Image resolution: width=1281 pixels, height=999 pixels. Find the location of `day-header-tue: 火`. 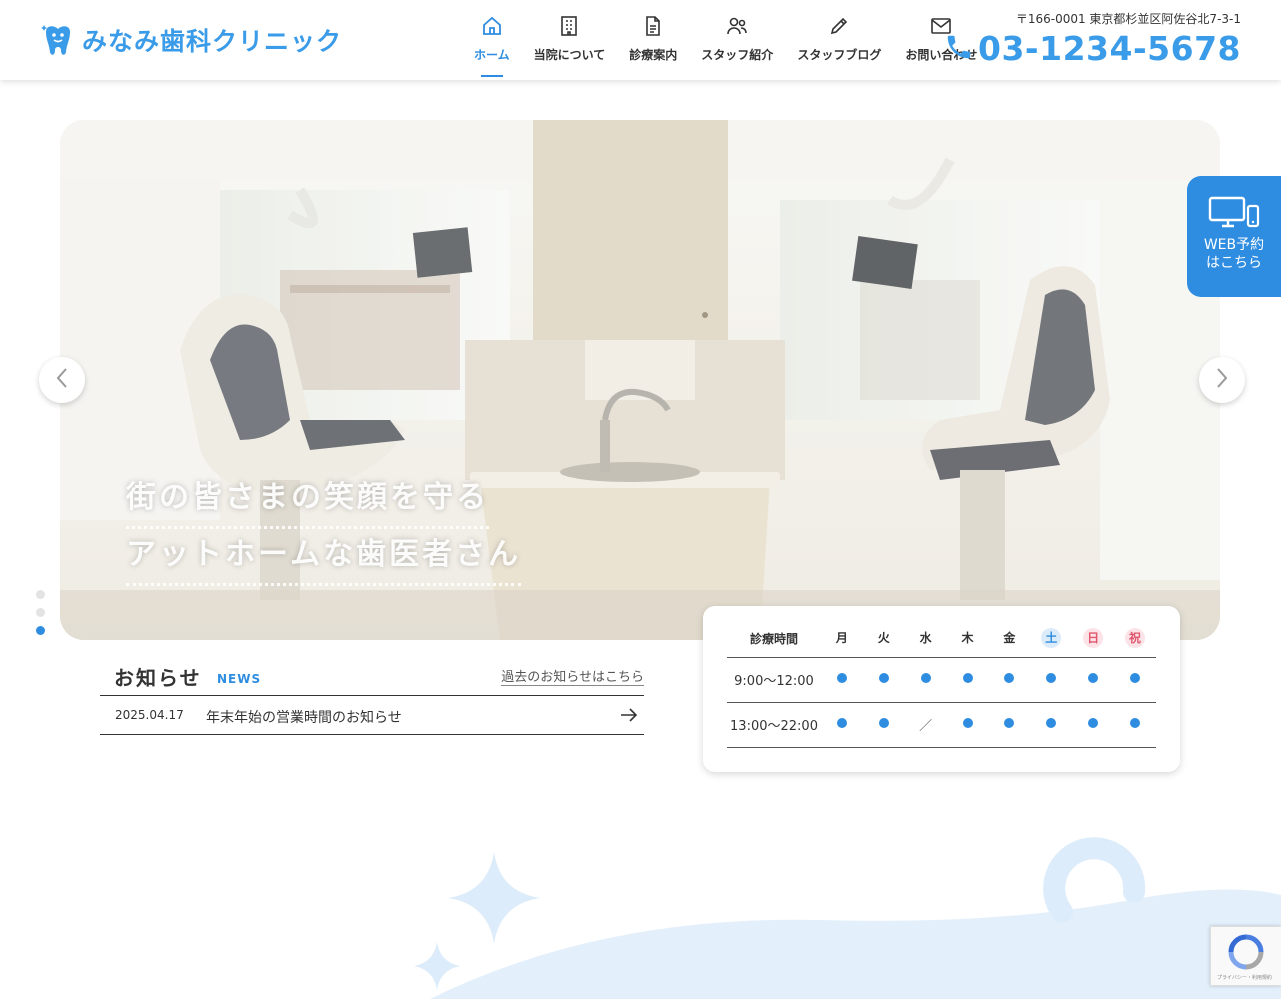

day-header-tue: 火 is located at coordinates (883, 639).